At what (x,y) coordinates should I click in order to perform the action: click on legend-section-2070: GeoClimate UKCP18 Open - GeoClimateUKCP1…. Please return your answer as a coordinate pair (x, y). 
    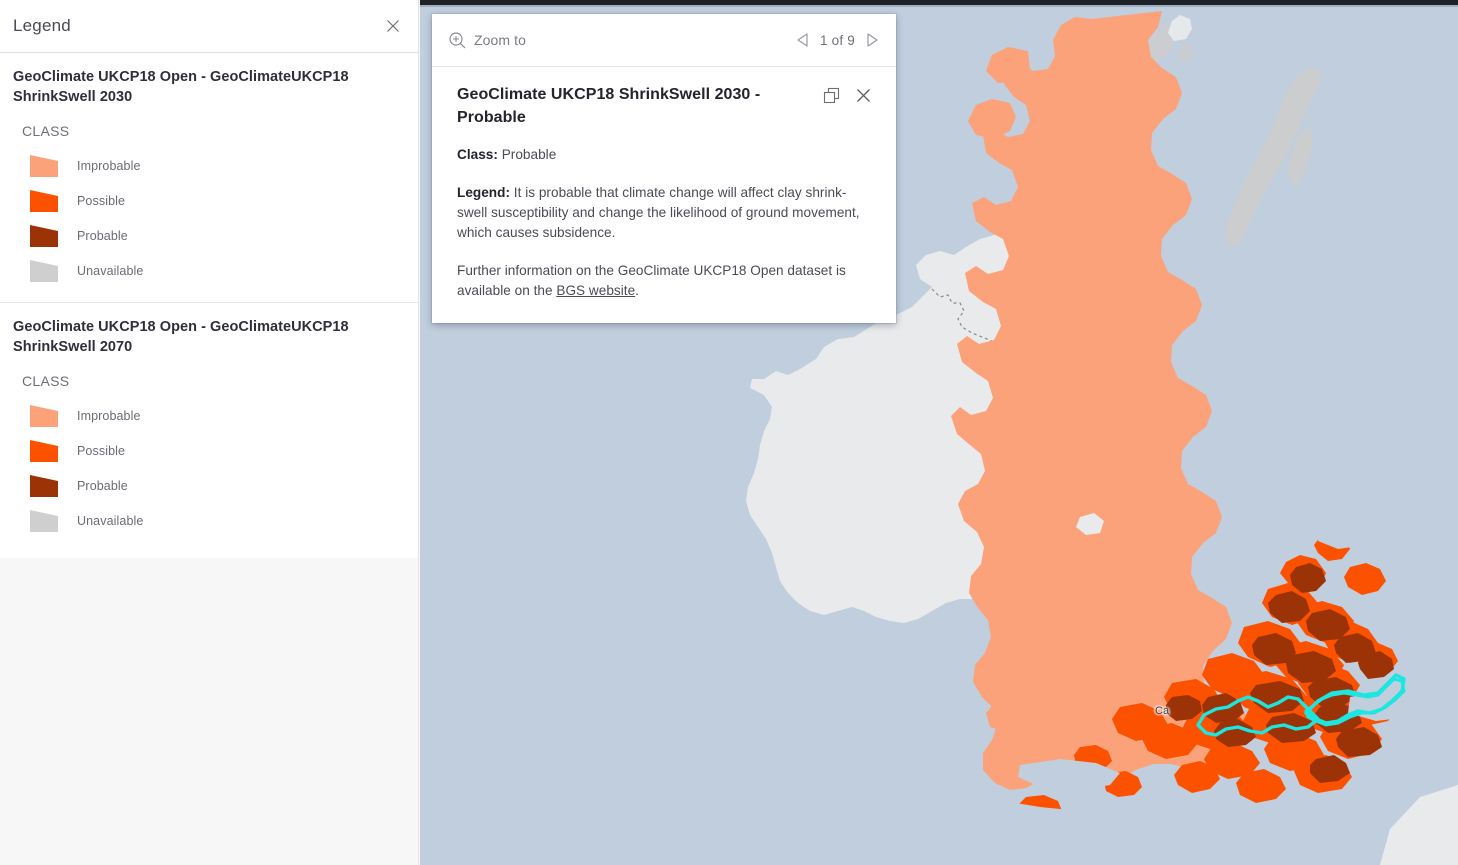
    Looking at the image, I should click on (209, 427).